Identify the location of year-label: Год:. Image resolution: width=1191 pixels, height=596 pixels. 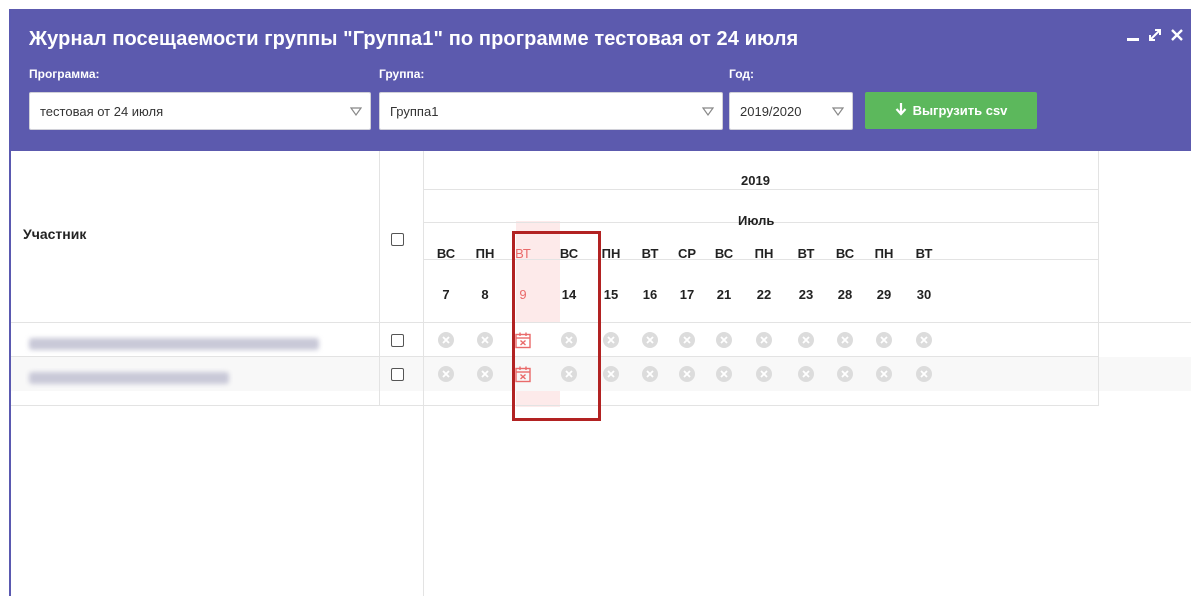
(741, 74).